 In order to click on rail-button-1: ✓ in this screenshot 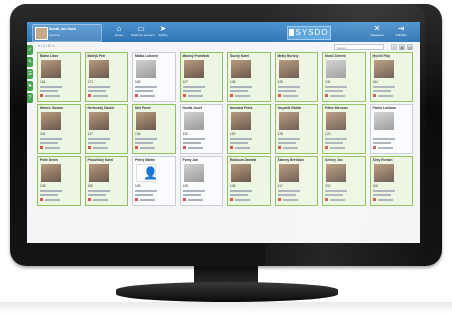, I will do `click(30, 50)`.